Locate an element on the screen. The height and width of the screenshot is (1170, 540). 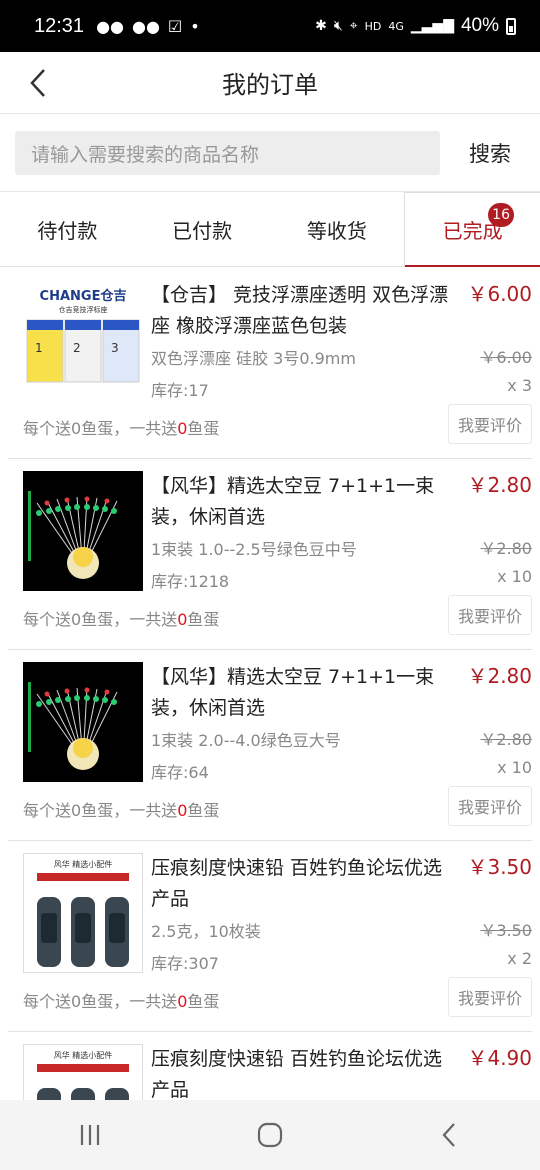
system-navigation-bar is located at coordinates (270, 1135).